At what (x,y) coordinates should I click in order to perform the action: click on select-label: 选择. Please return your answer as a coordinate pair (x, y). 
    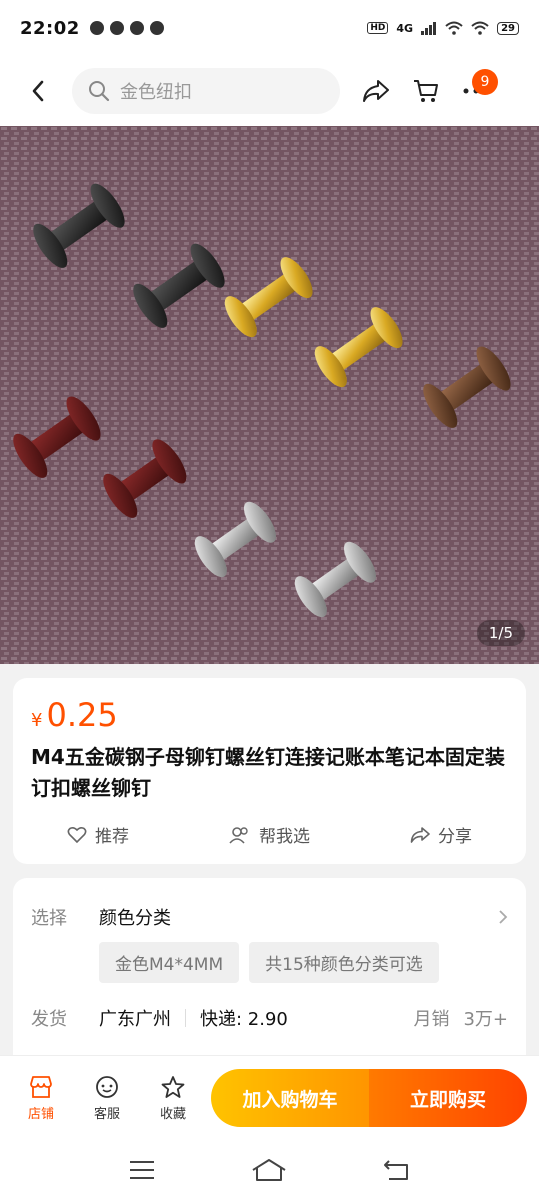
    Looking at the image, I should click on (49, 918).